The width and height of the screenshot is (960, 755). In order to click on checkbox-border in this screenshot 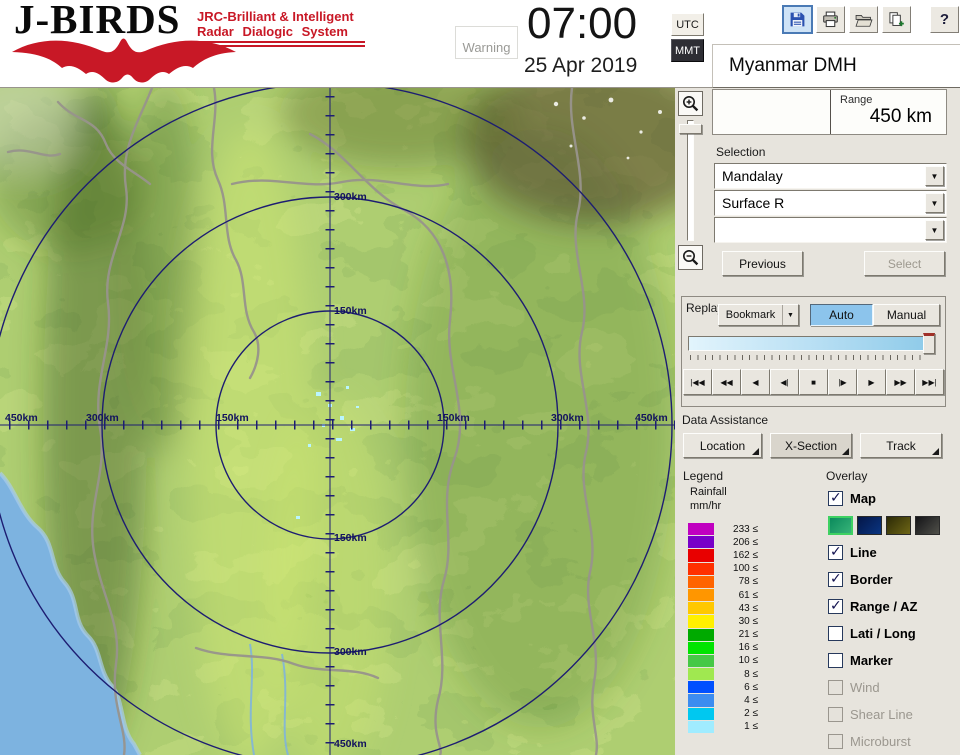, I will do `click(835, 578)`.